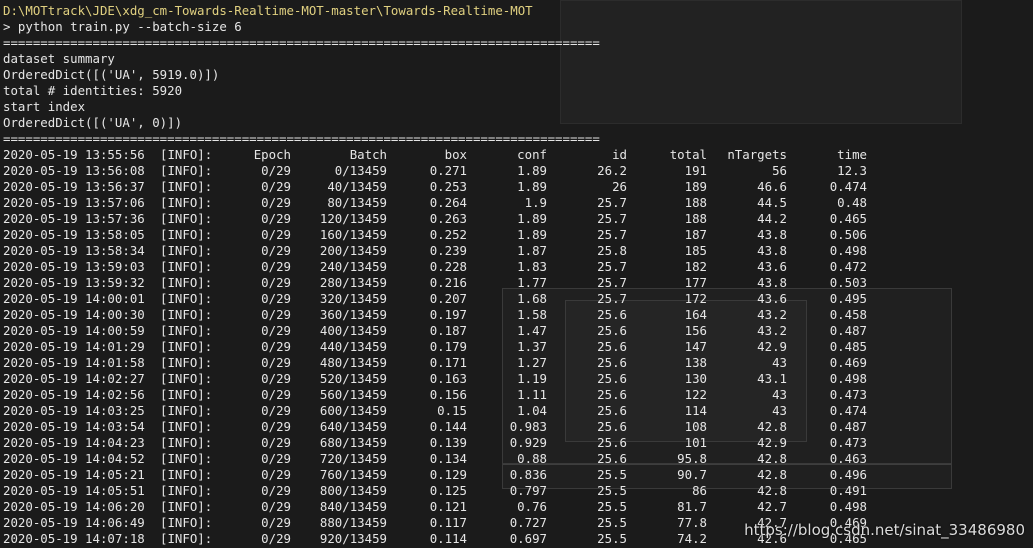 The height and width of the screenshot is (548, 1033). I want to click on cell-conf: 1.77, so click(532, 282).